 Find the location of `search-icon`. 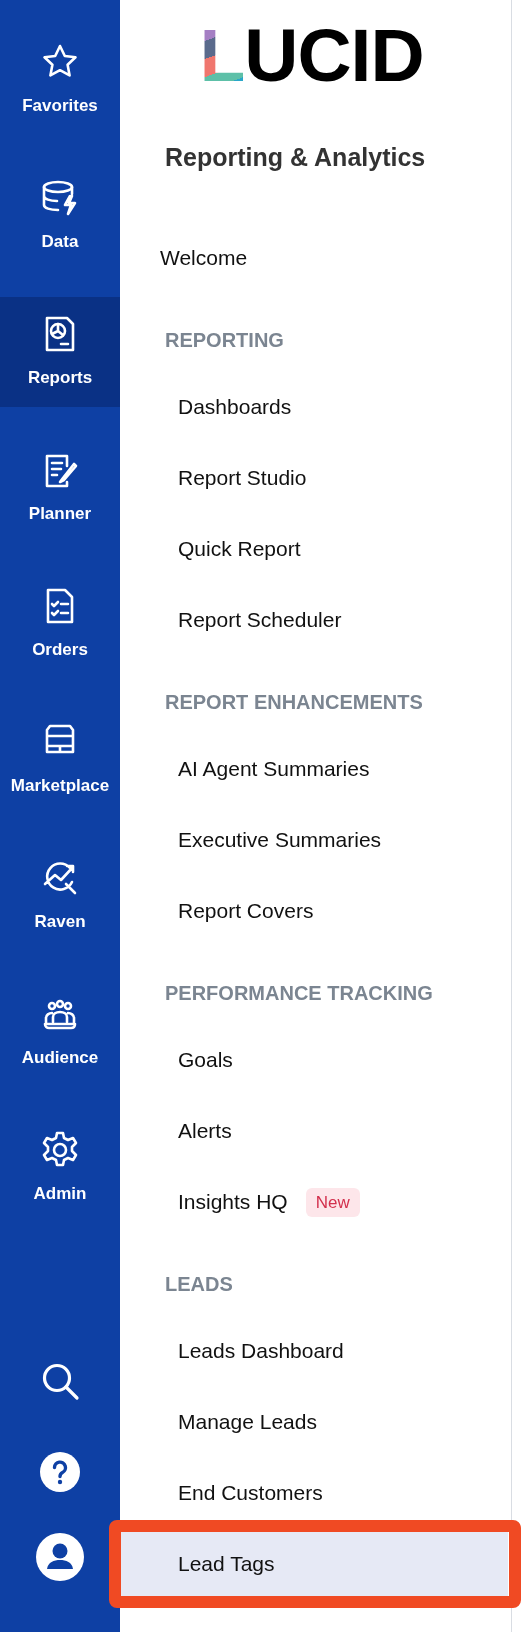

search-icon is located at coordinates (60, 1381).